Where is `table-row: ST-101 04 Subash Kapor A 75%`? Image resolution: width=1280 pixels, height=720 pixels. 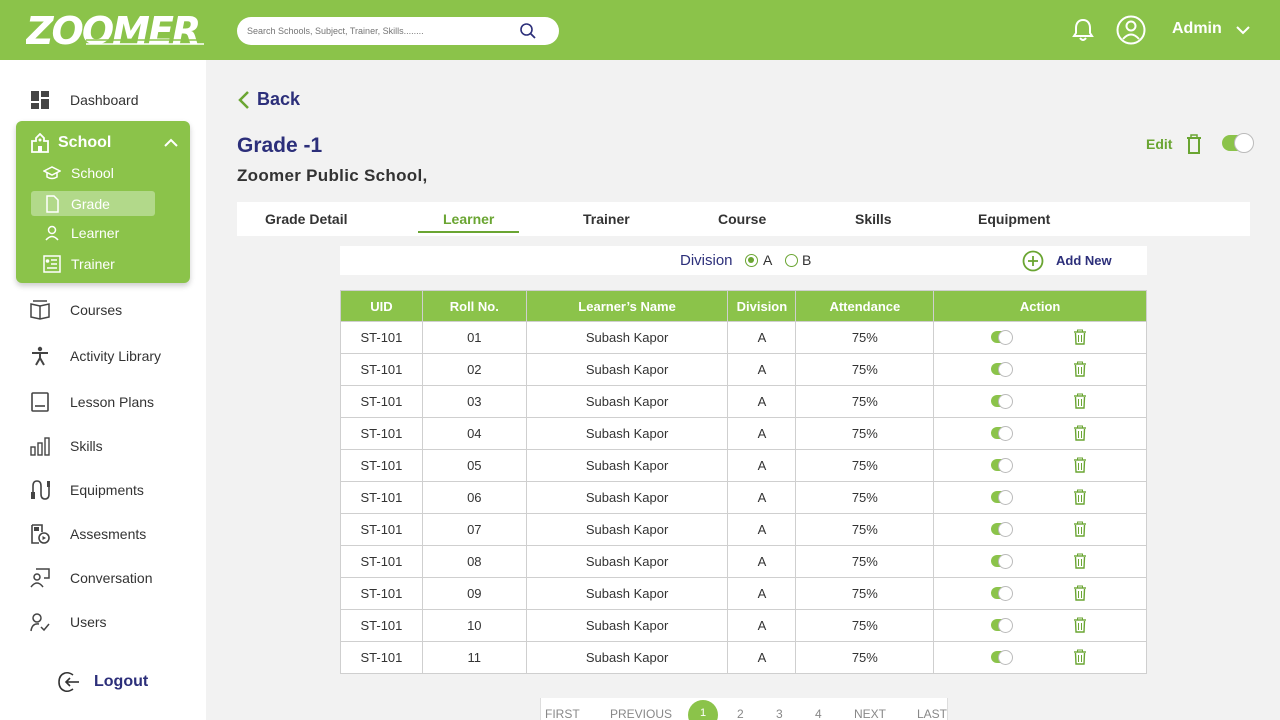 table-row: ST-101 04 Subash Kapor A 75% is located at coordinates (743, 433).